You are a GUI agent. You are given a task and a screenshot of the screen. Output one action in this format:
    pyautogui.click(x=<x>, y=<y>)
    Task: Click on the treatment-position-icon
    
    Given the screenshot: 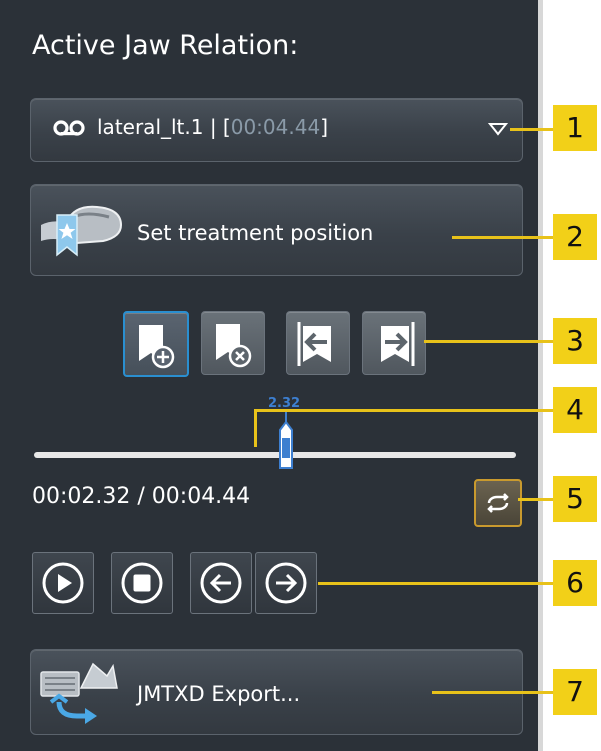 What is the action you would take?
    pyautogui.click(x=82, y=231)
    